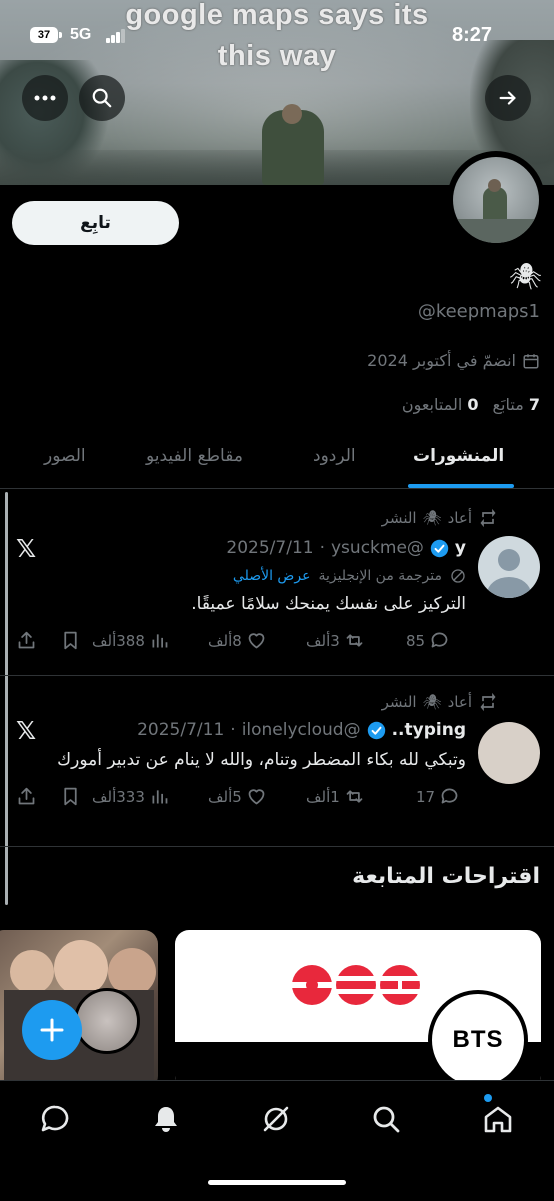  I want to click on joined-label: انضمّ في أكتوبر 2024, so click(441, 360).